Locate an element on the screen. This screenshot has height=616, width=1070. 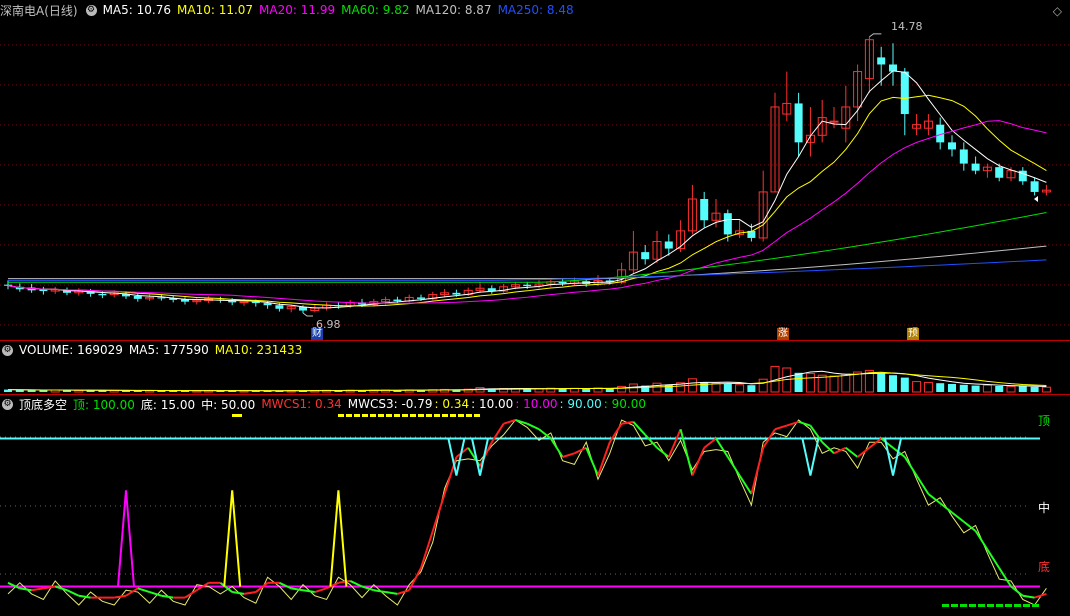
indicator-name: 顶底多空 is located at coordinates (43, 404).